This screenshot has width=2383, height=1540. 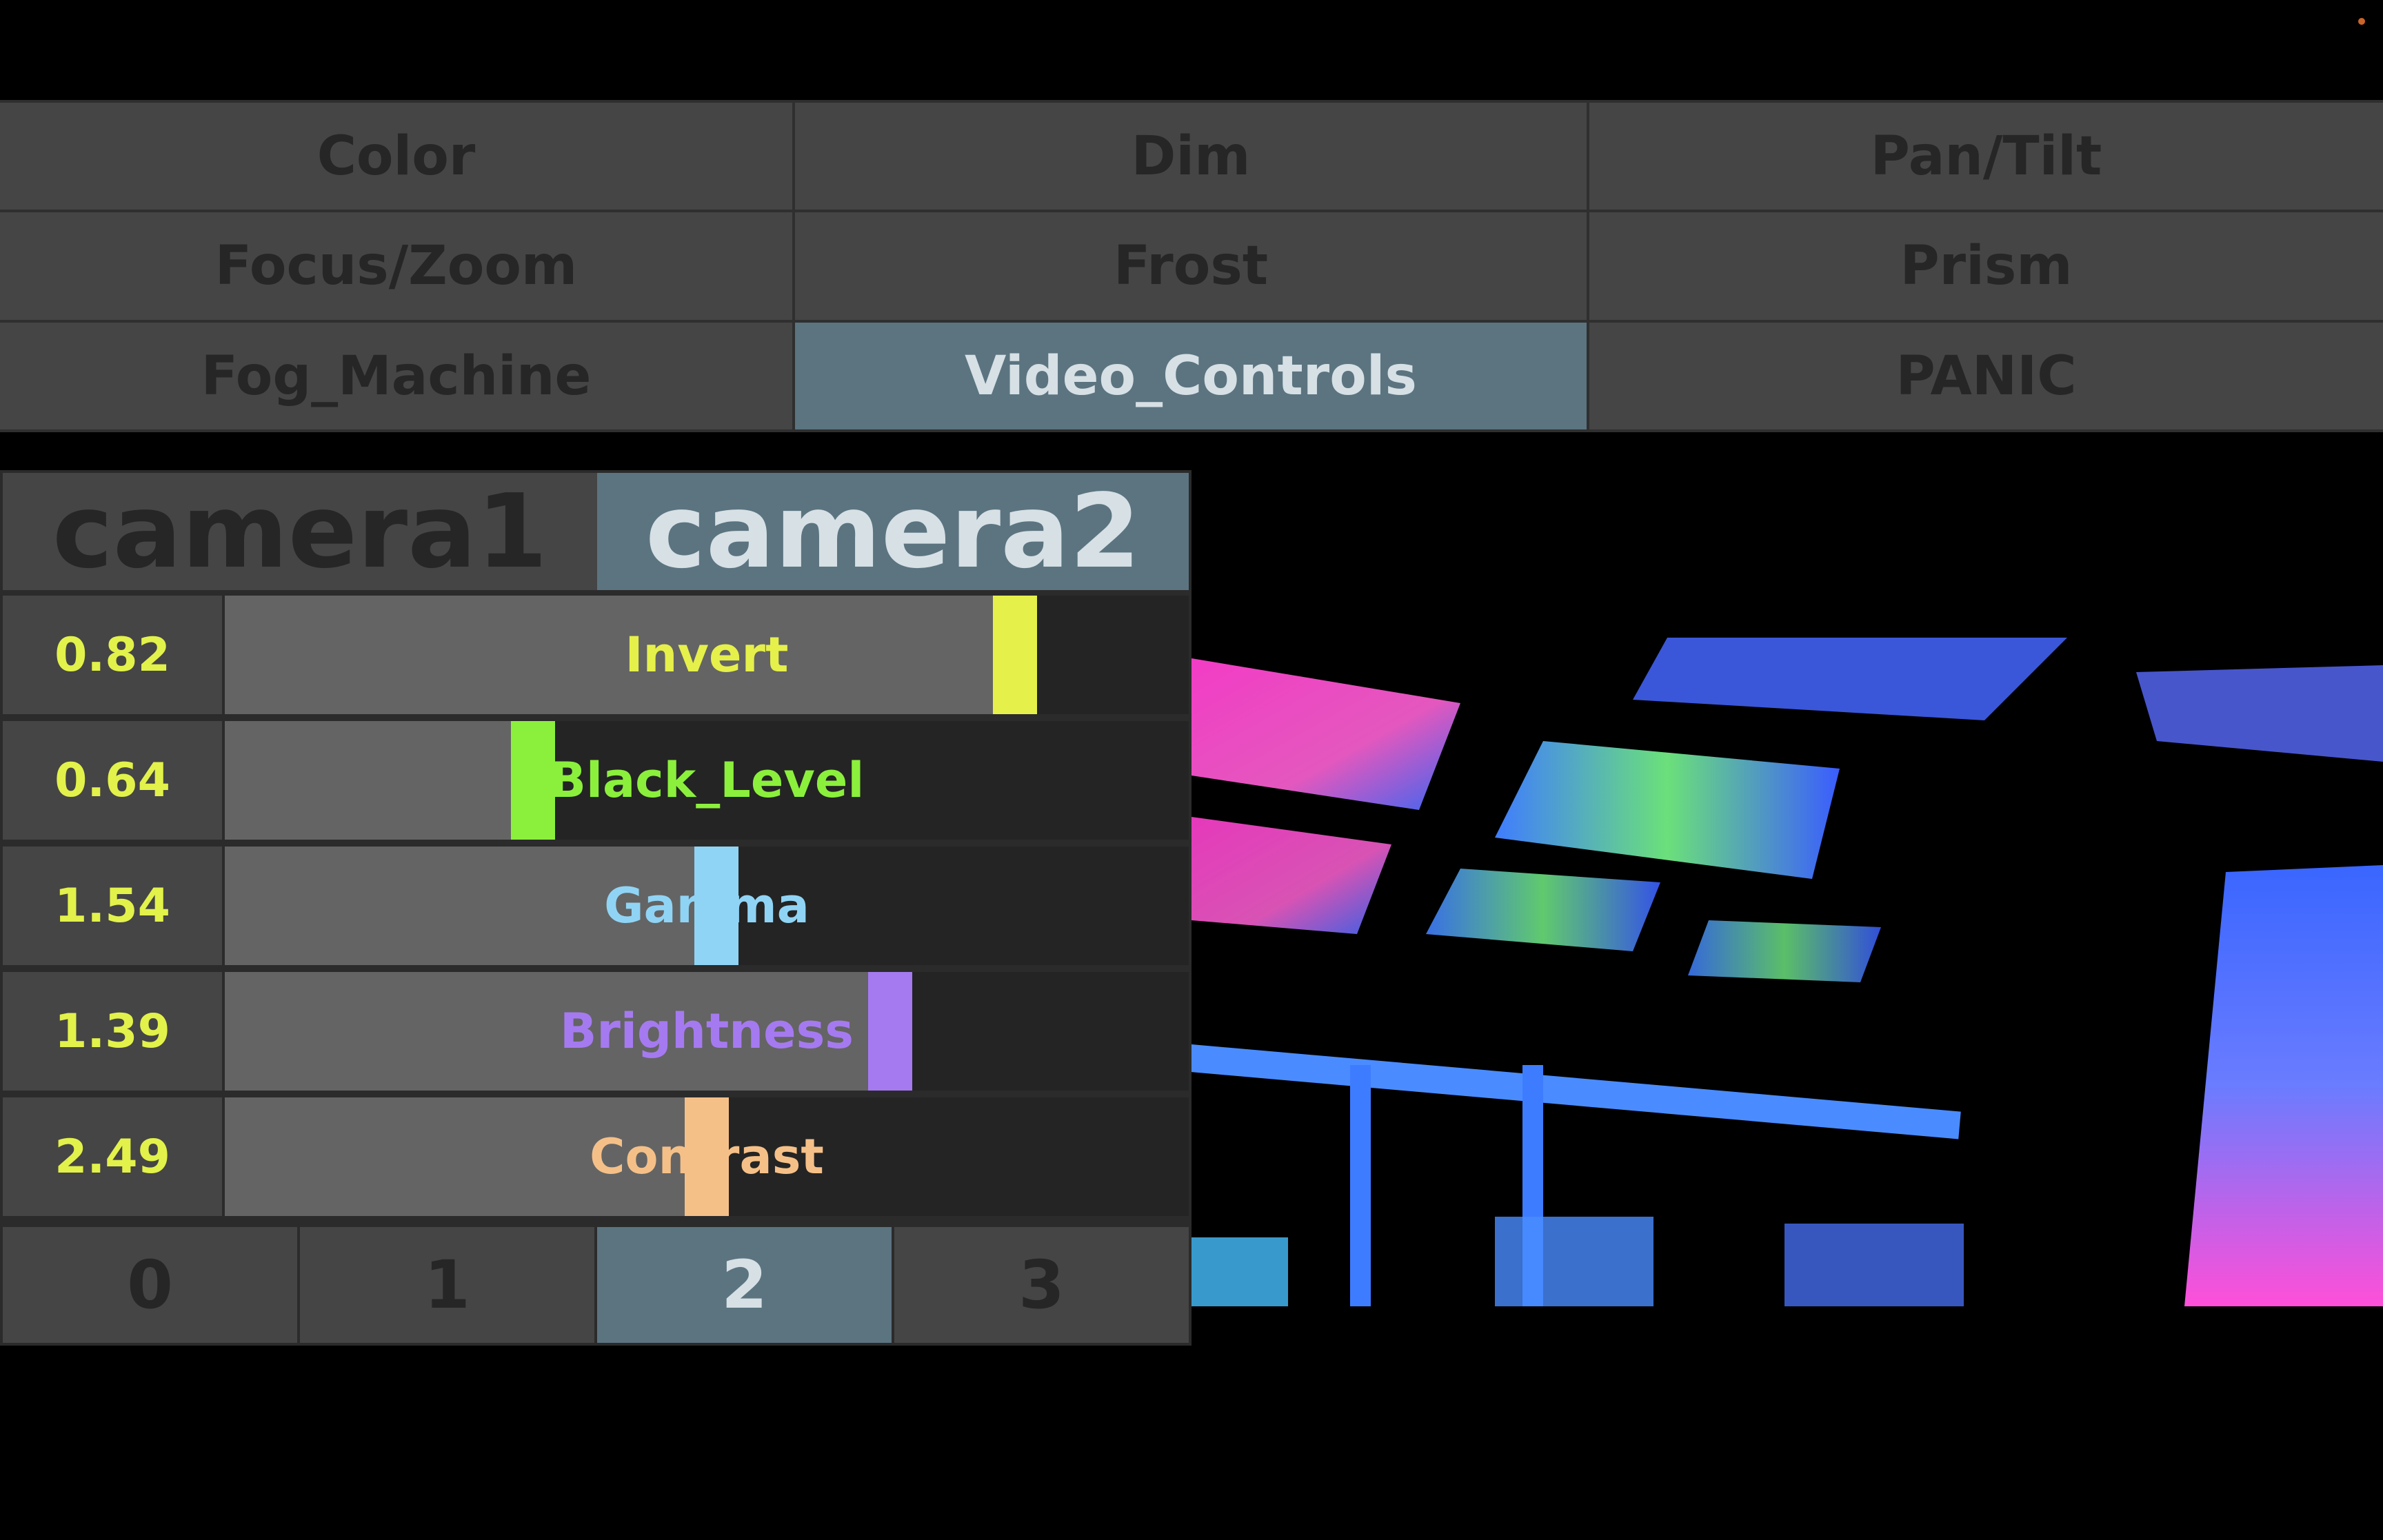 I want to click on page-button-0: 0, so click(x=150, y=1285).